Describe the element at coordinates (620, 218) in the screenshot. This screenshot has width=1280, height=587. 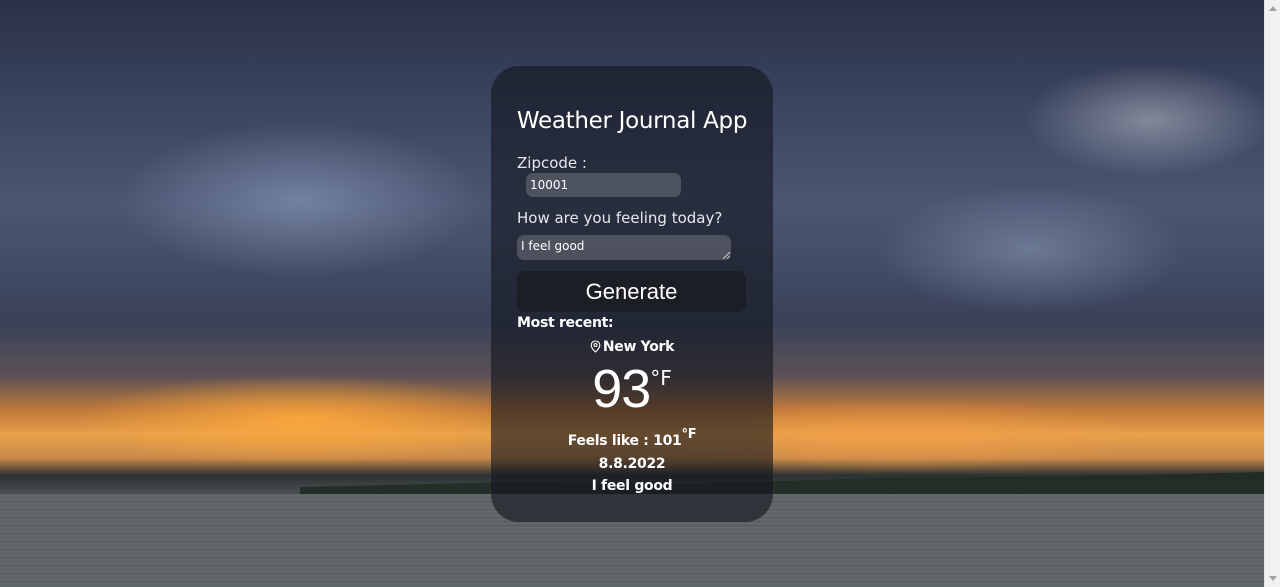
I see `feelings-label: How are you feeling today?` at that location.